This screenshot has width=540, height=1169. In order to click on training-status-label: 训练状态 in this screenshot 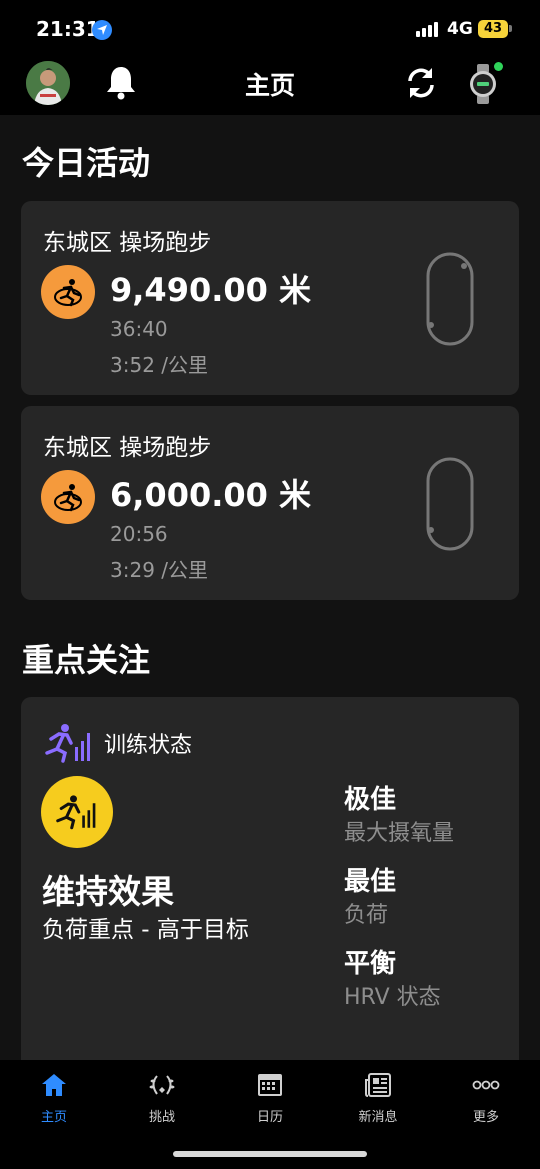, I will do `click(148, 745)`.